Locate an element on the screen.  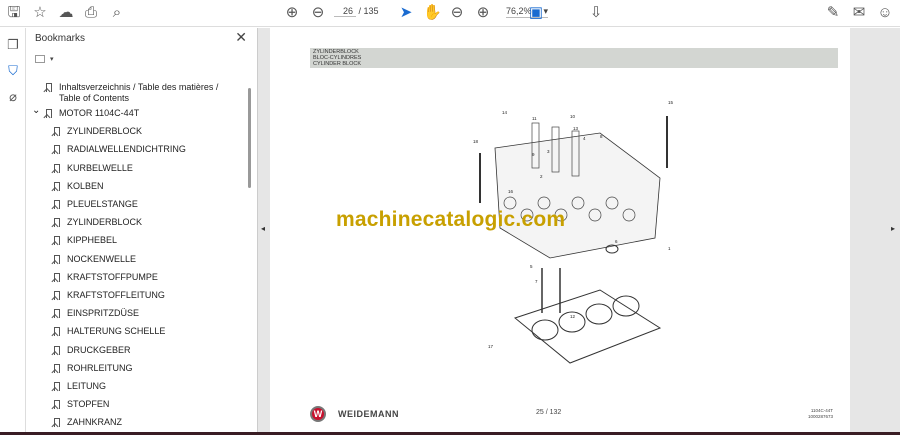
callout-label: 11 is located at coordinates (534, 118).